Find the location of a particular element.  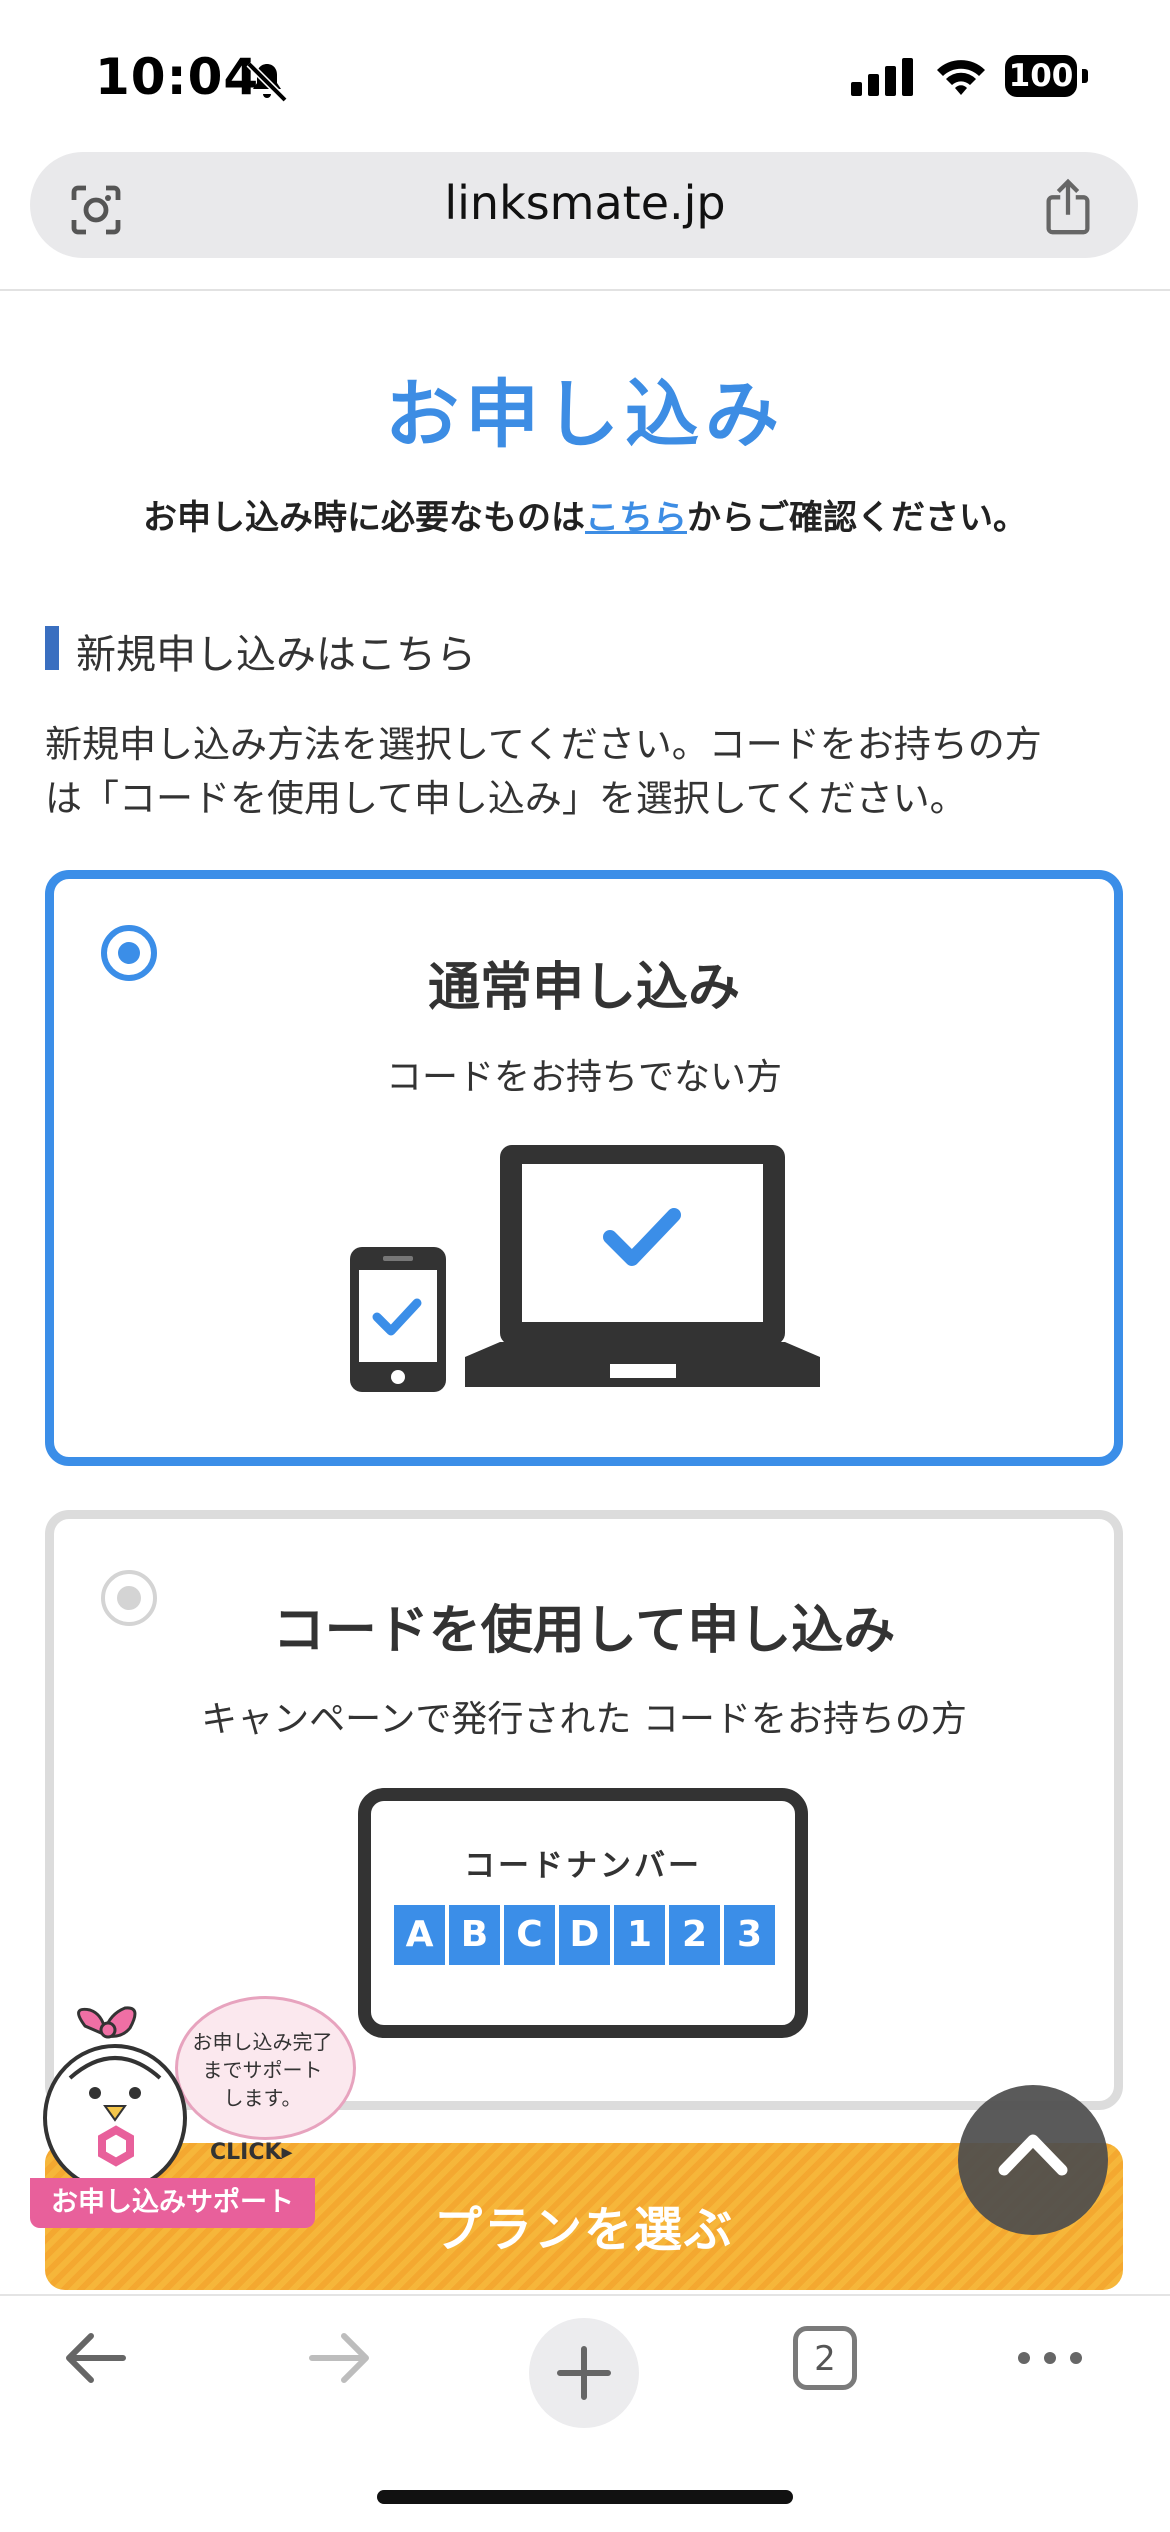

code-char: C is located at coordinates (529, 1935).